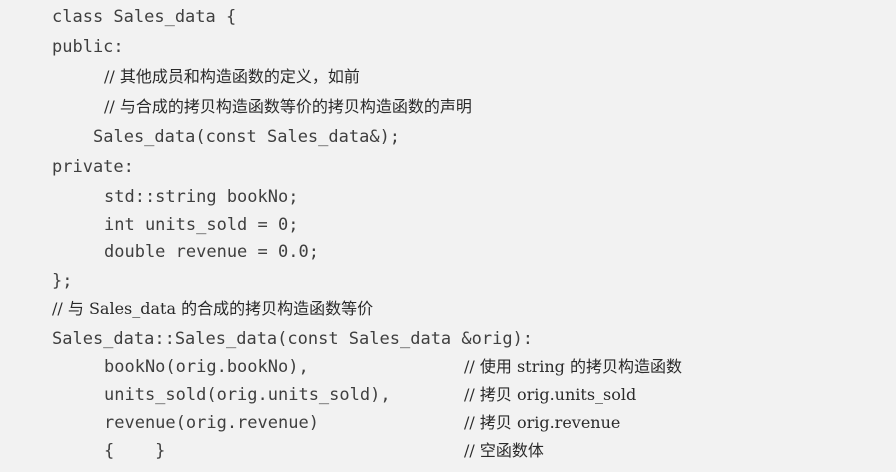 The image size is (896, 472). What do you see at coordinates (144, 17) in the screenshot?
I see `code-line: class Sales_data {` at bounding box center [144, 17].